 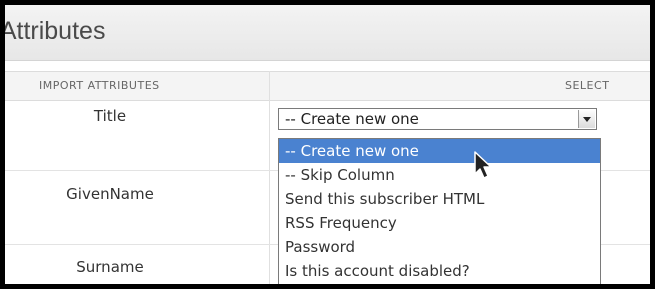 I want to click on option-rss-frequency: RSS Frequency, so click(x=439, y=223).